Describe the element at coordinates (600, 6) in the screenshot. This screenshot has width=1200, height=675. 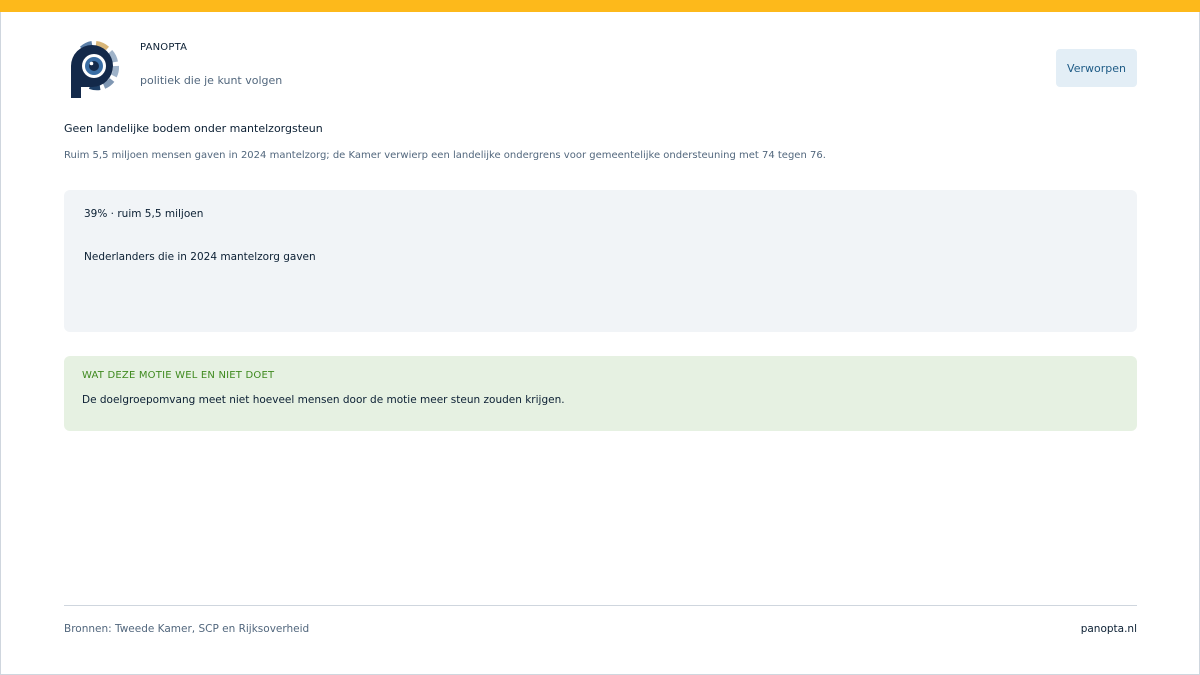
I see `accent-bar` at that location.